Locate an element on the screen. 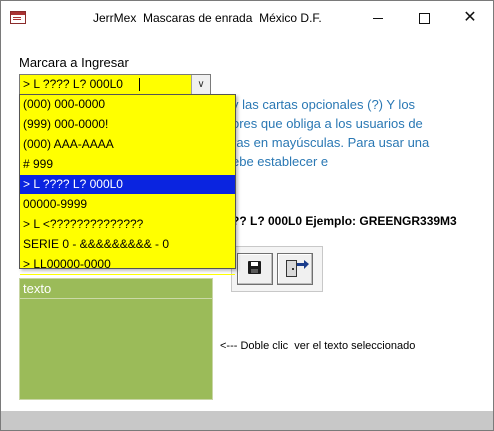 This screenshot has height=431, width=494. close-button: ✕ is located at coordinates (470, 18).